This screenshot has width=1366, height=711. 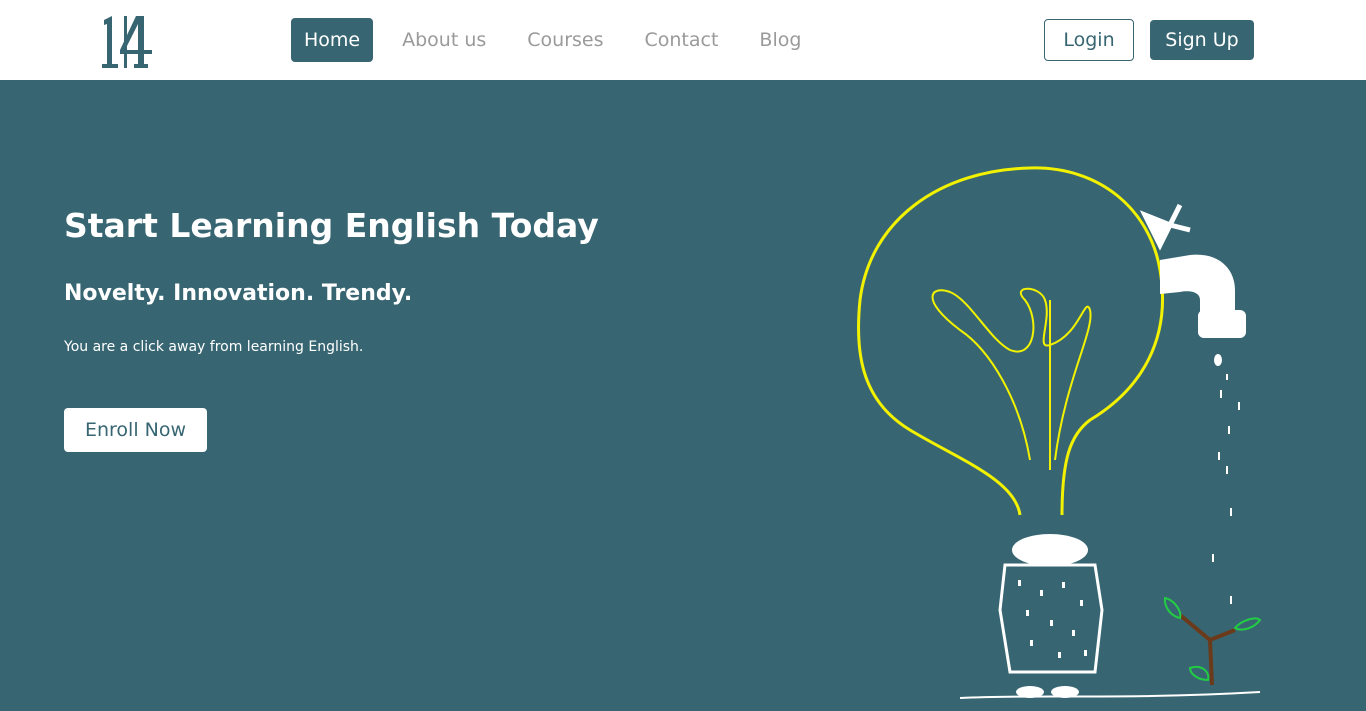 I want to click on login-button: Login, so click(x=1089, y=40).